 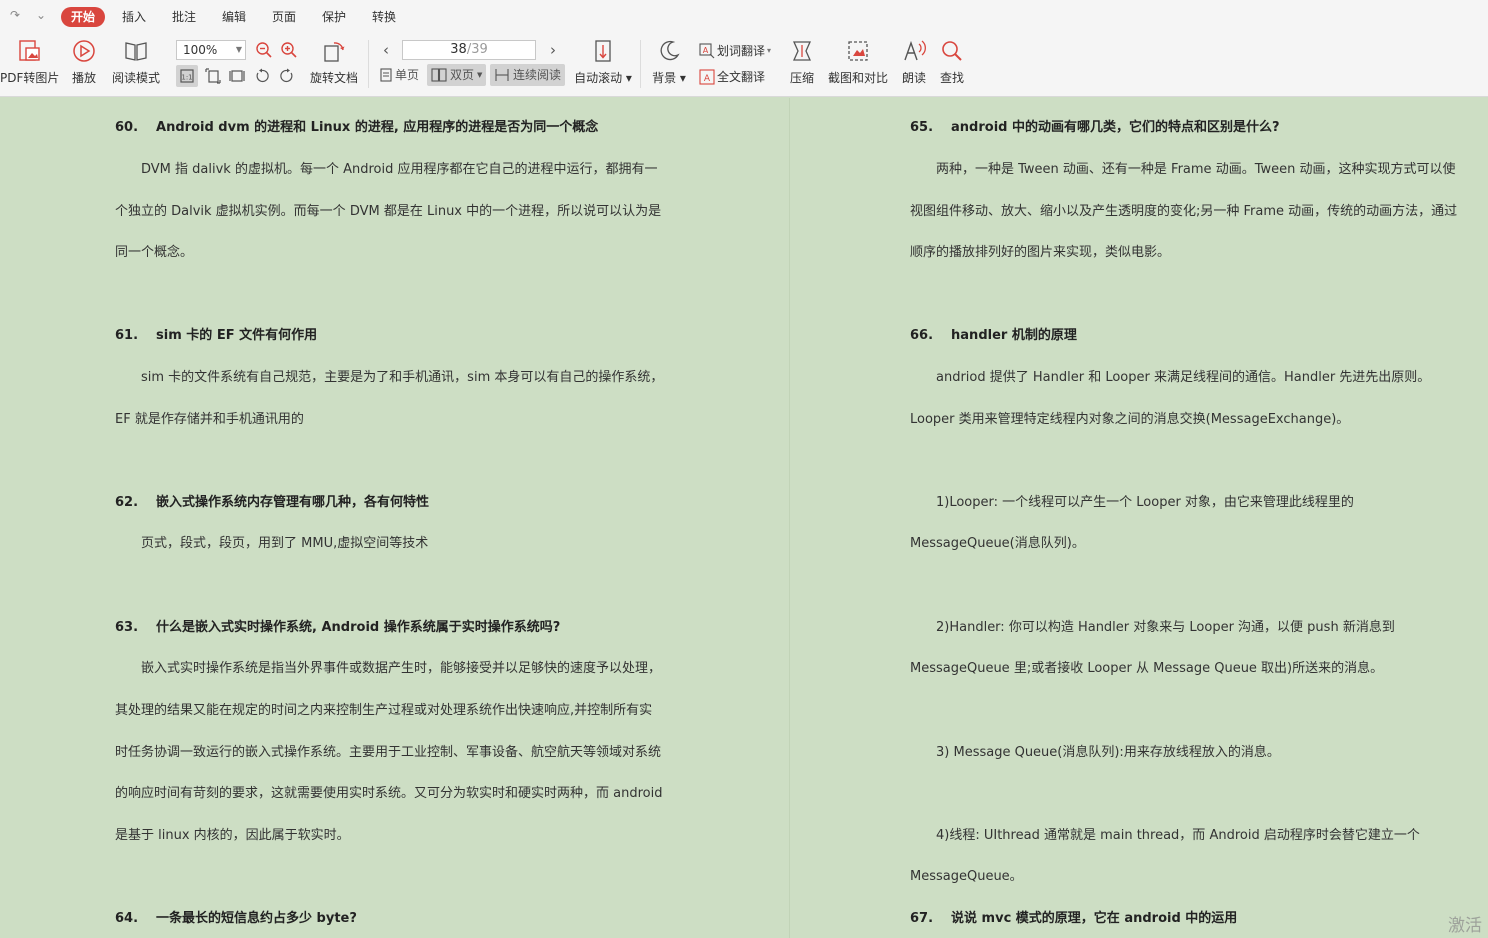 What do you see at coordinates (211, 50) in the screenshot?
I see `zoom-select: 100% ▼` at bounding box center [211, 50].